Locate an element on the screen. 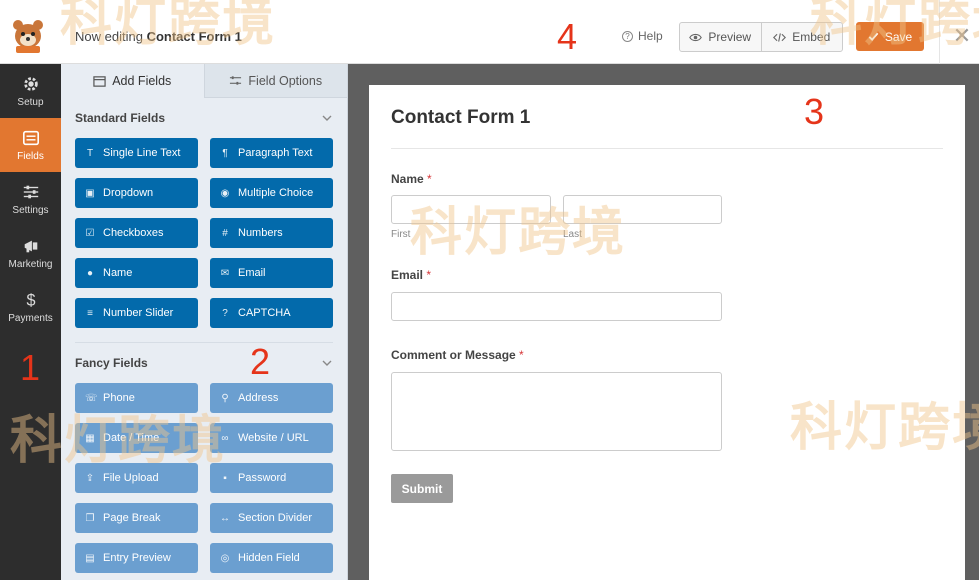 This screenshot has width=979, height=580. field-button-password: ▪ Password is located at coordinates (271, 478).